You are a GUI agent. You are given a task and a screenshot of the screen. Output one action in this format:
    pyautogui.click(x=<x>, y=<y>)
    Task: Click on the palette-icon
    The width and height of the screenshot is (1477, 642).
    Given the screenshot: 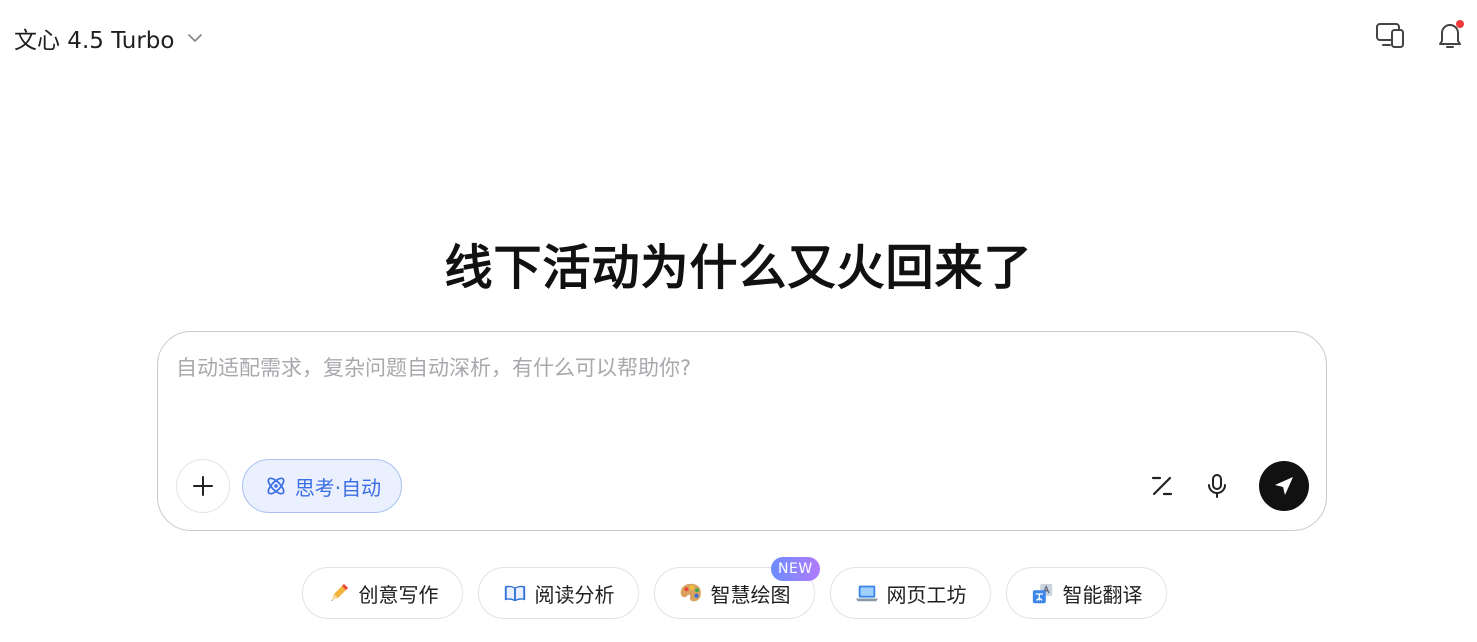 What is the action you would take?
    pyautogui.click(x=691, y=593)
    